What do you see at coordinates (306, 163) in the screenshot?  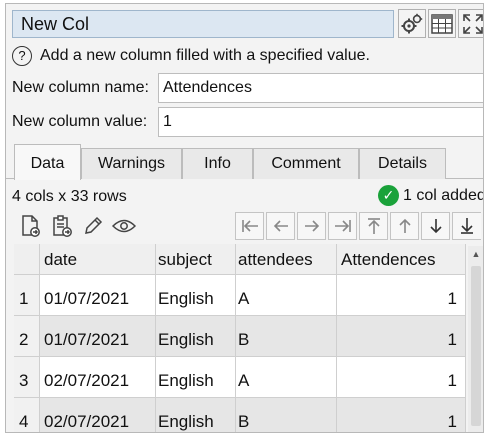 I see `tab-comment: Comment` at bounding box center [306, 163].